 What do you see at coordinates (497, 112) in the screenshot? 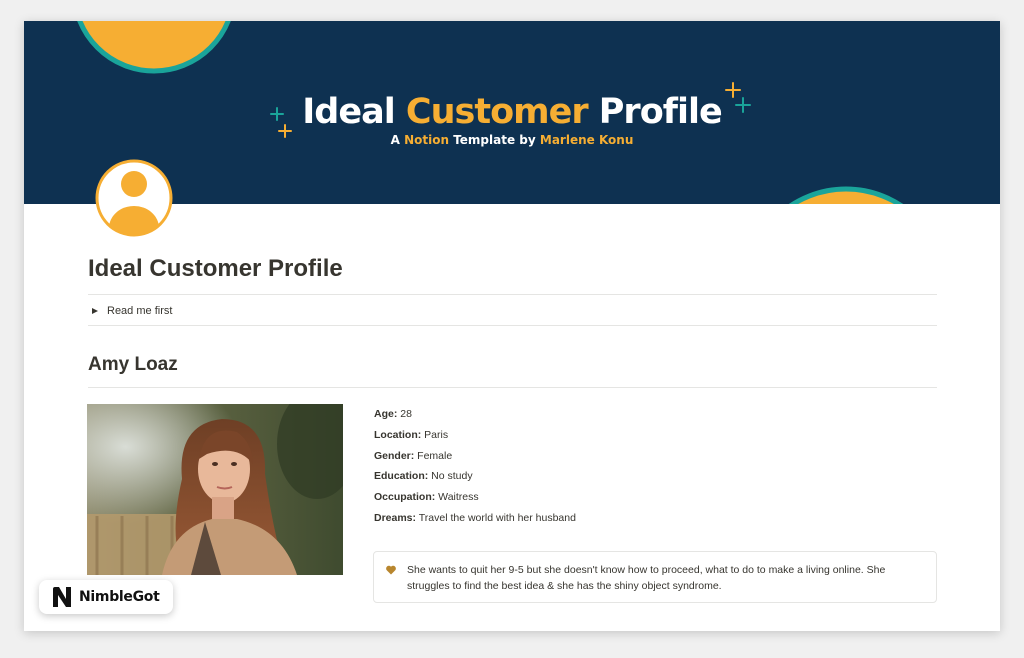
I see `banner-title-accent: Customer` at bounding box center [497, 112].